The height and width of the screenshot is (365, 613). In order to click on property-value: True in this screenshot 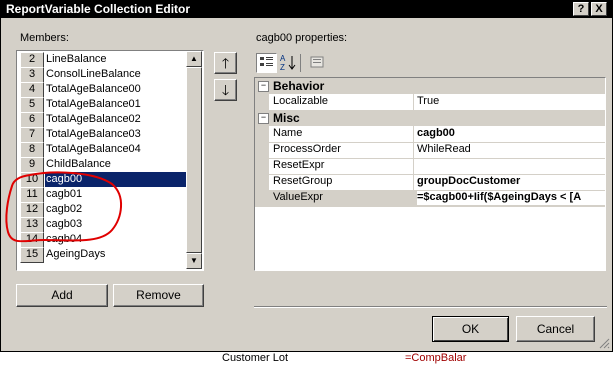, I will do `click(511, 101)`.